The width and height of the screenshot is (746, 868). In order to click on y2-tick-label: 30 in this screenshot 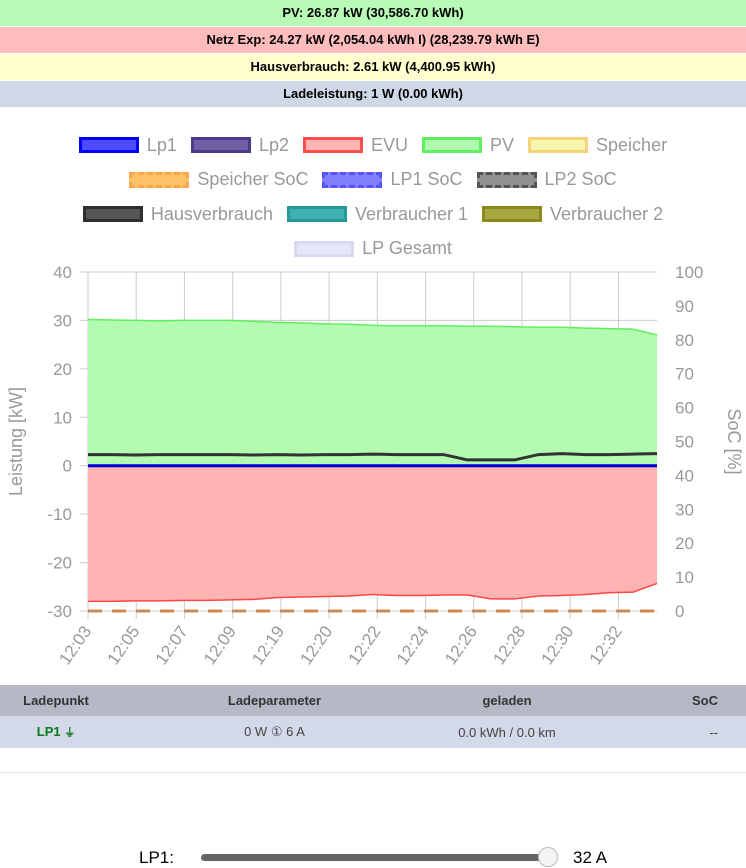, I will do `click(684, 509)`.